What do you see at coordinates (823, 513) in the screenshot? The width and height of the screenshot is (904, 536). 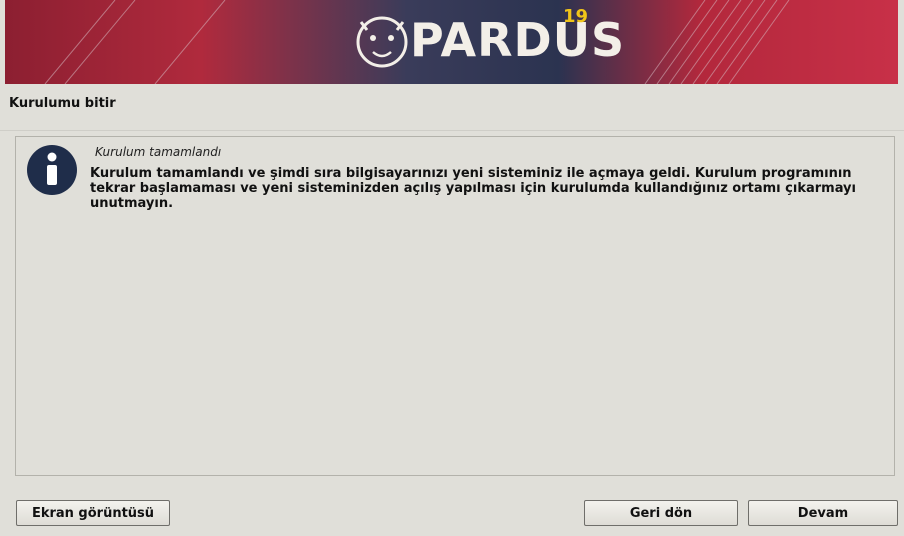 I see `continue-button: Devam` at bounding box center [823, 513].